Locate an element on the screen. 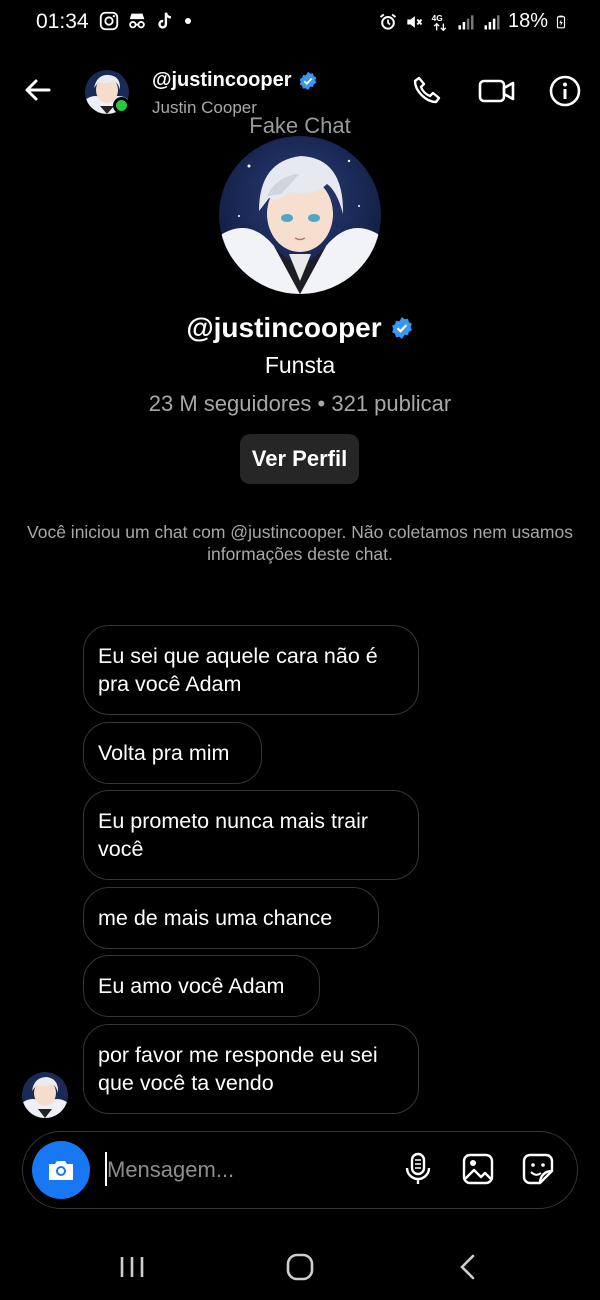 The width and height of the screenshot is (600, 1300). back-button is located at coordinates (38, 90).